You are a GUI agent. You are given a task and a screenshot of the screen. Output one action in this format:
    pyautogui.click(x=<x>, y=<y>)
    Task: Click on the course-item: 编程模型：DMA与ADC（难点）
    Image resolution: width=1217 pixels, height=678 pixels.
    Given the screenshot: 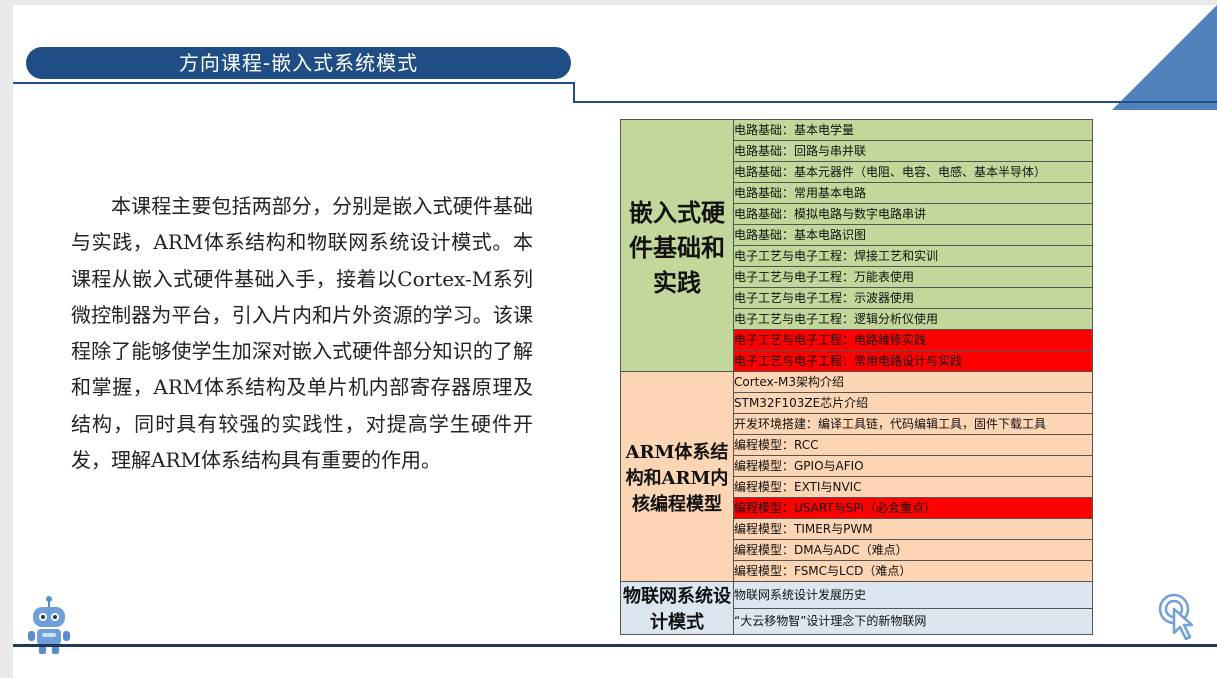 What is the action you would take?
    pyautogui.click(x=913, y=550)
    